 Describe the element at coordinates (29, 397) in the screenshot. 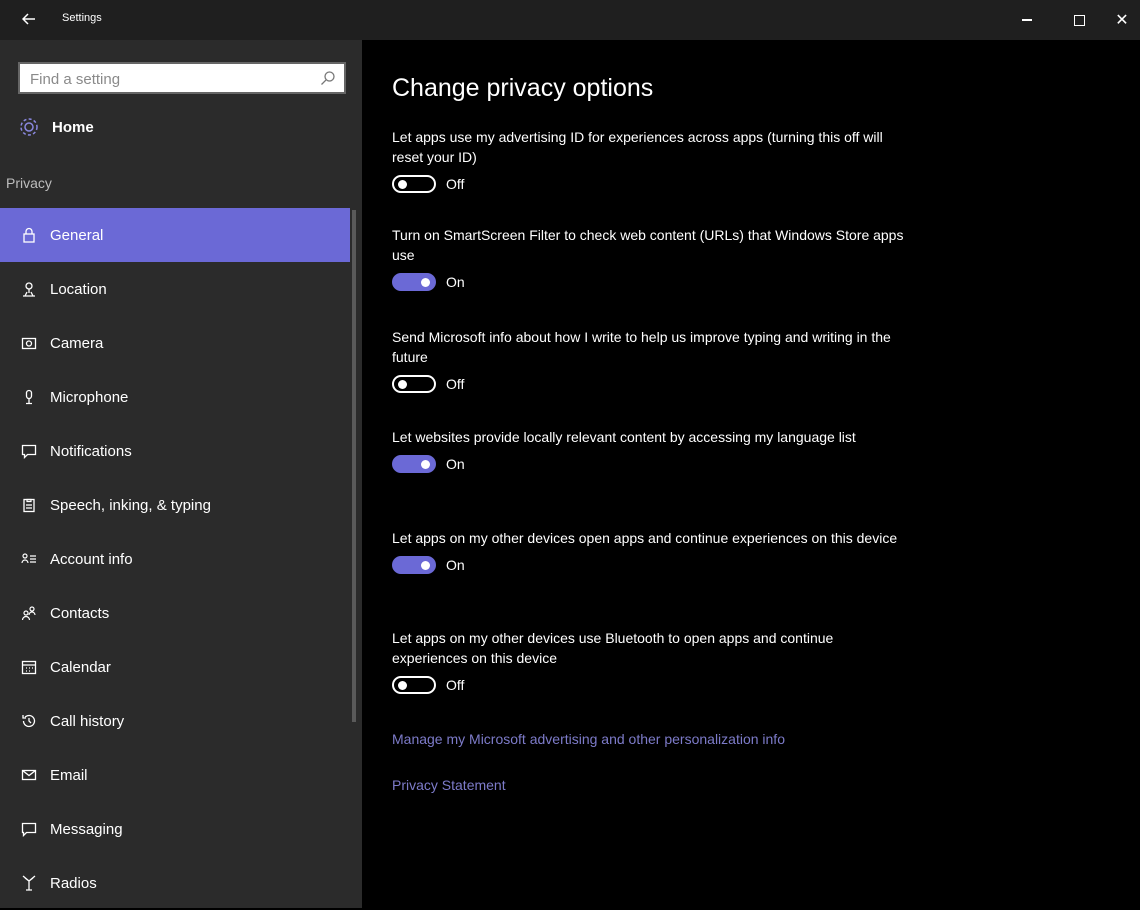

I see `microphone-icon` at that location.